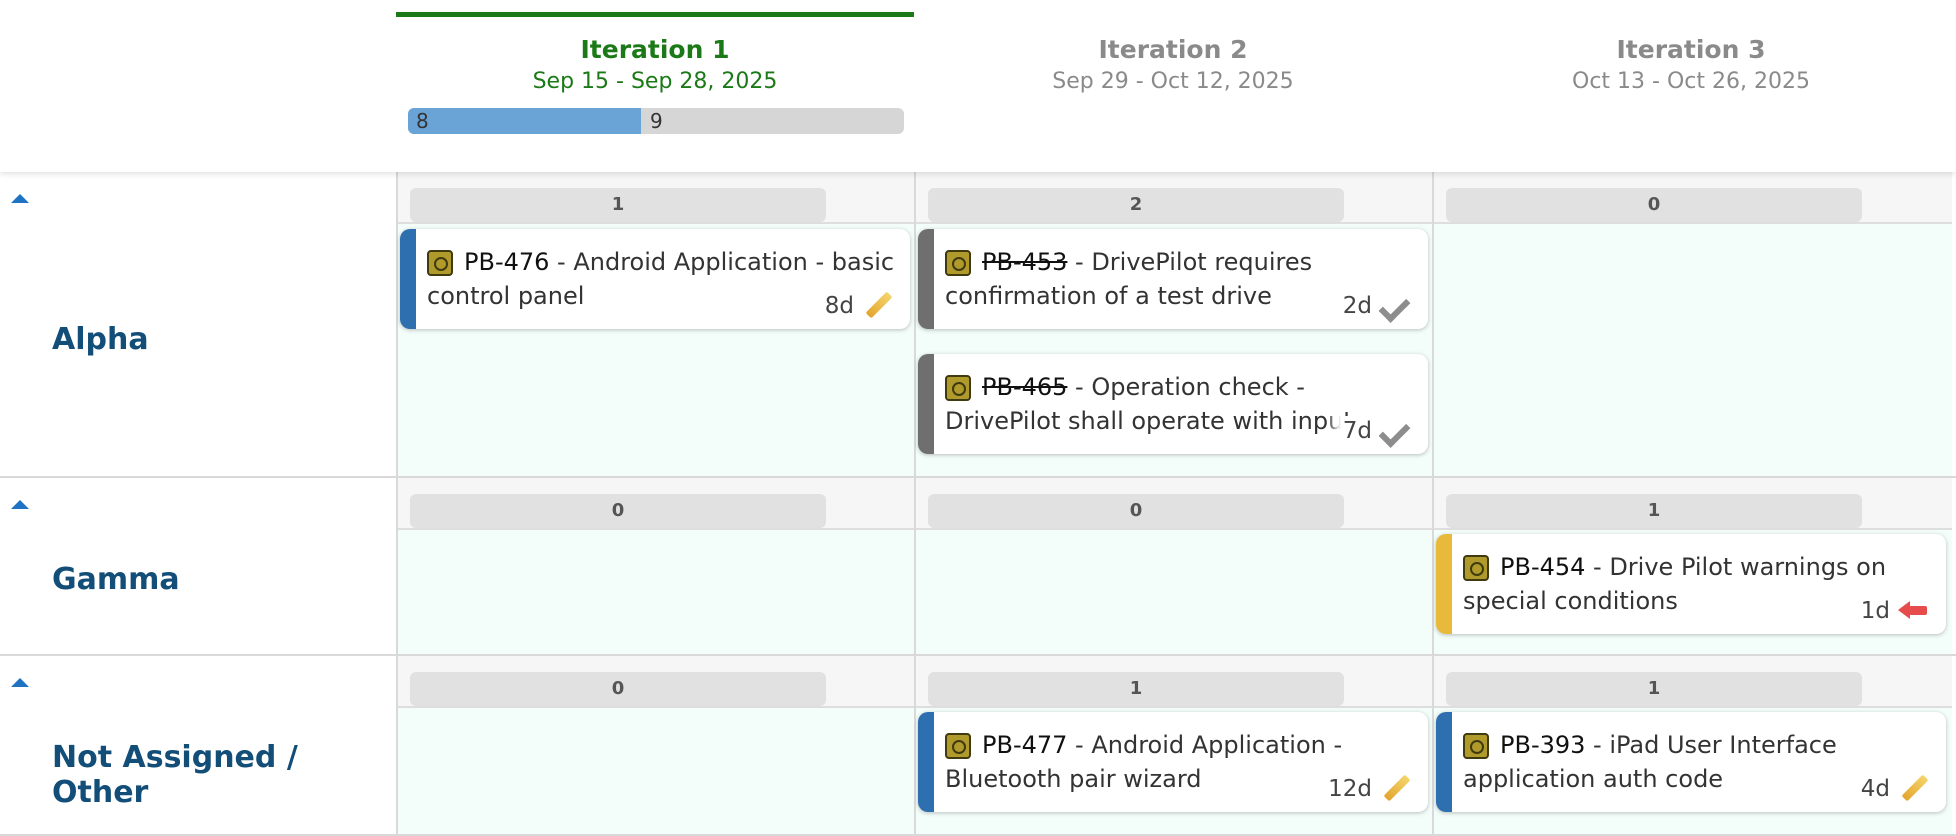 This screenshot has width=1956, height=836. What do you see at coordinates (198, 324) in the screenshot?
I see `lane-header: Alpha` at bounding box center [198, 324].